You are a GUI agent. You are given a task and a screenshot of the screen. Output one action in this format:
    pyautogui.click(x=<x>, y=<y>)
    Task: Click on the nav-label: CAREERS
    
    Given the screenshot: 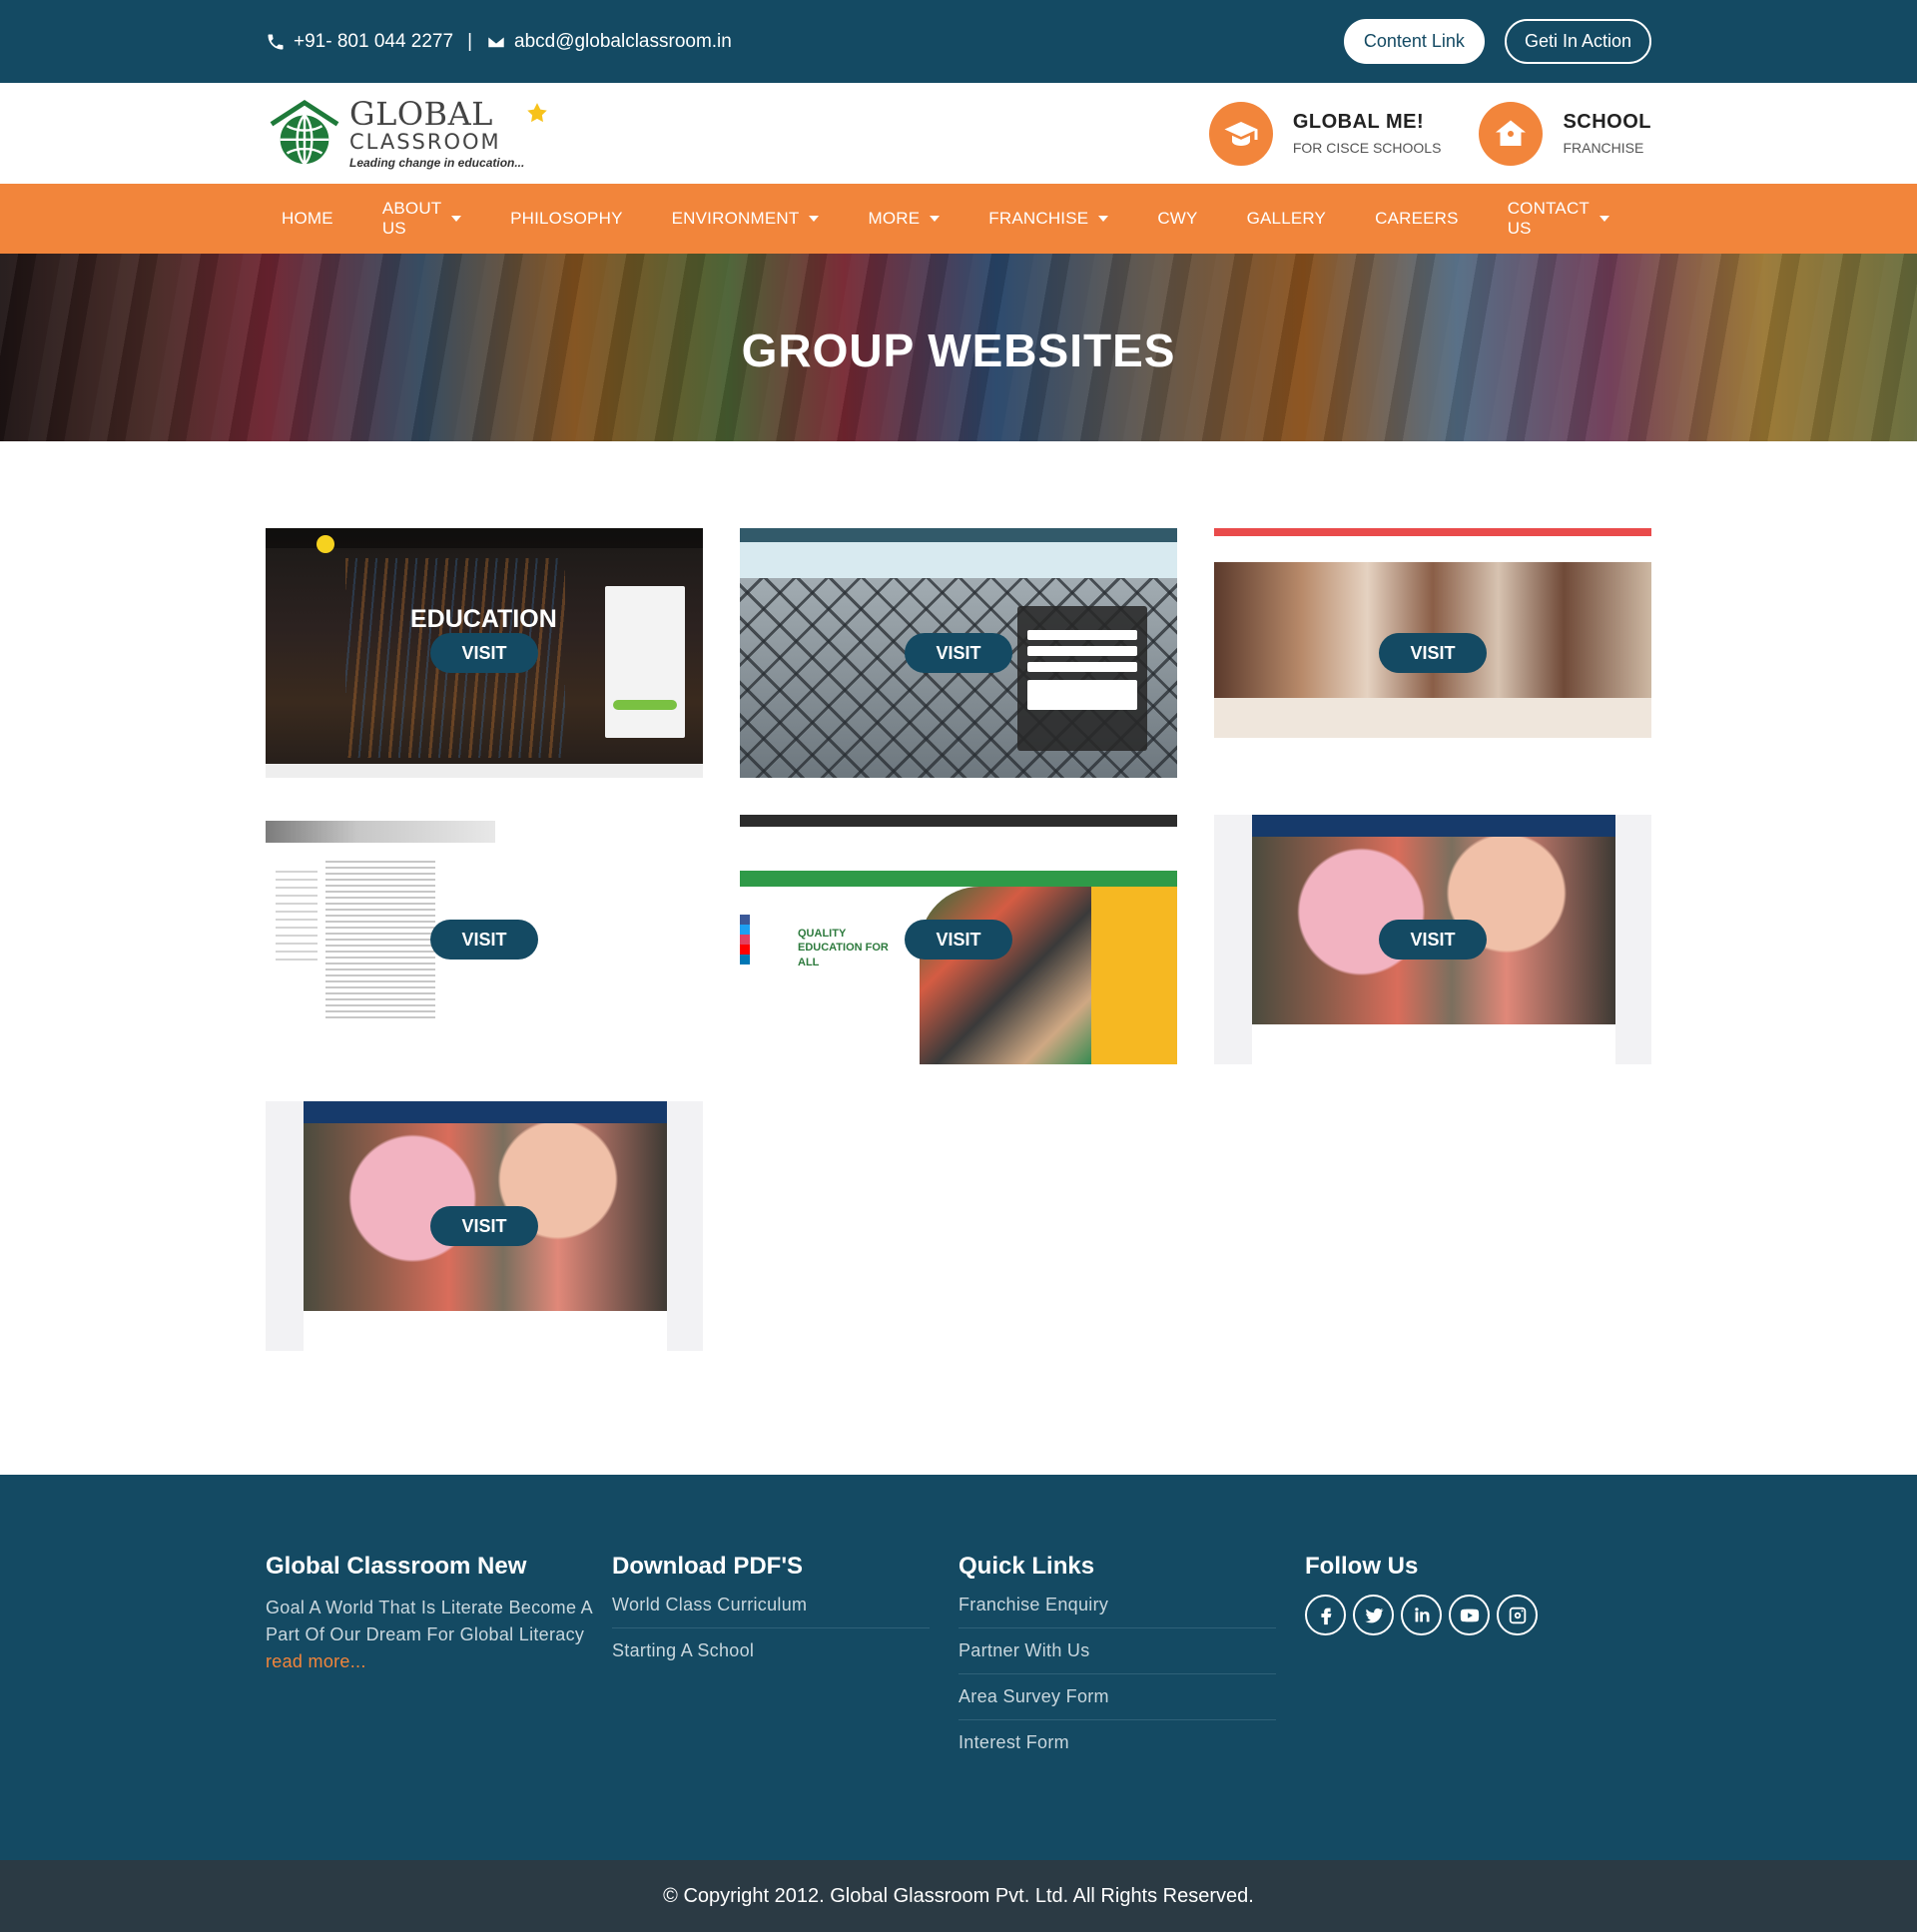 What is the action you would take?
    pyautogui.click(x=1417, y=219)
    